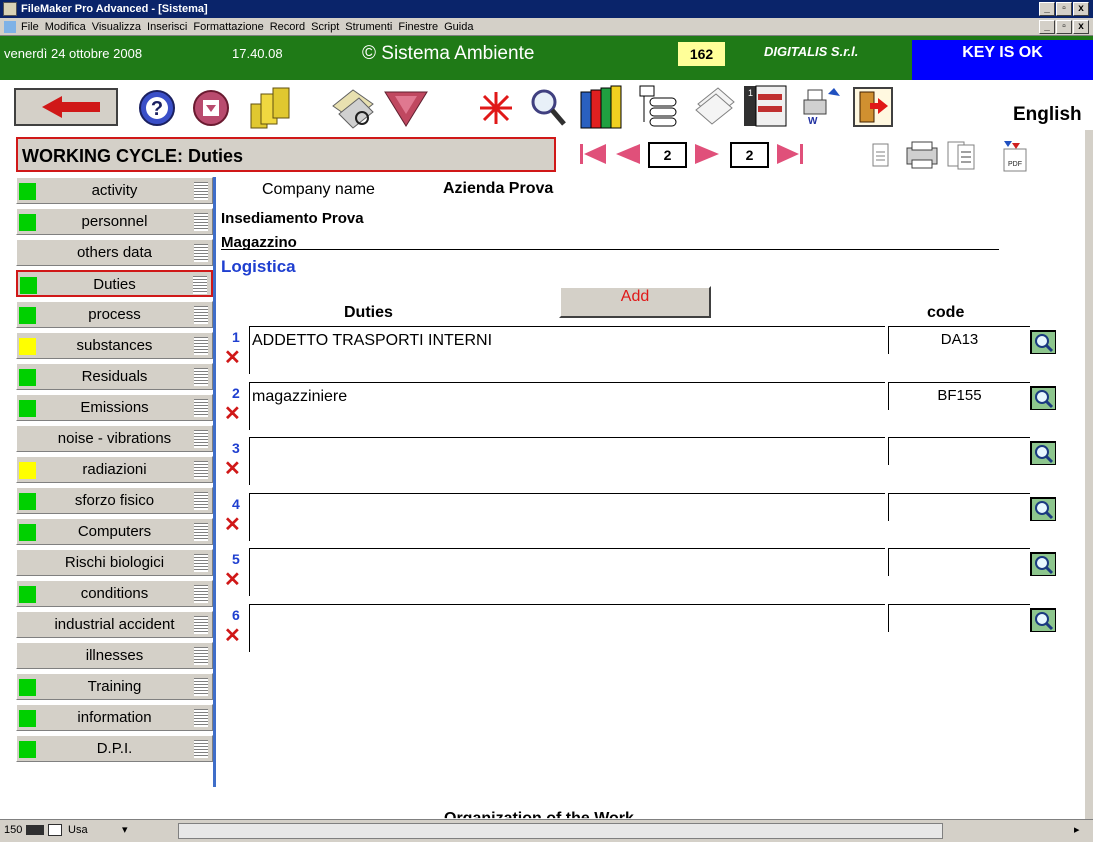 The image size is (1093, 842). Describe the element at coordinates (125, 829) in the screenshot. I see `mode-dropdown-icon: ▾` at that location.